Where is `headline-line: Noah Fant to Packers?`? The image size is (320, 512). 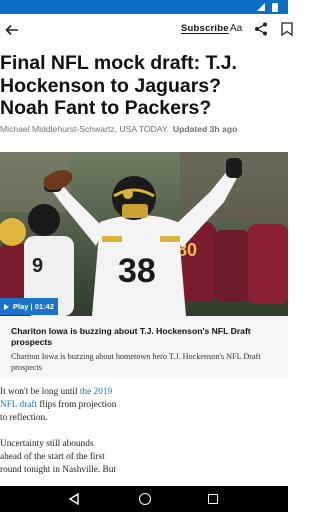
headline-line: Noah Fant to Packers? is located at coordinates (106, 108).